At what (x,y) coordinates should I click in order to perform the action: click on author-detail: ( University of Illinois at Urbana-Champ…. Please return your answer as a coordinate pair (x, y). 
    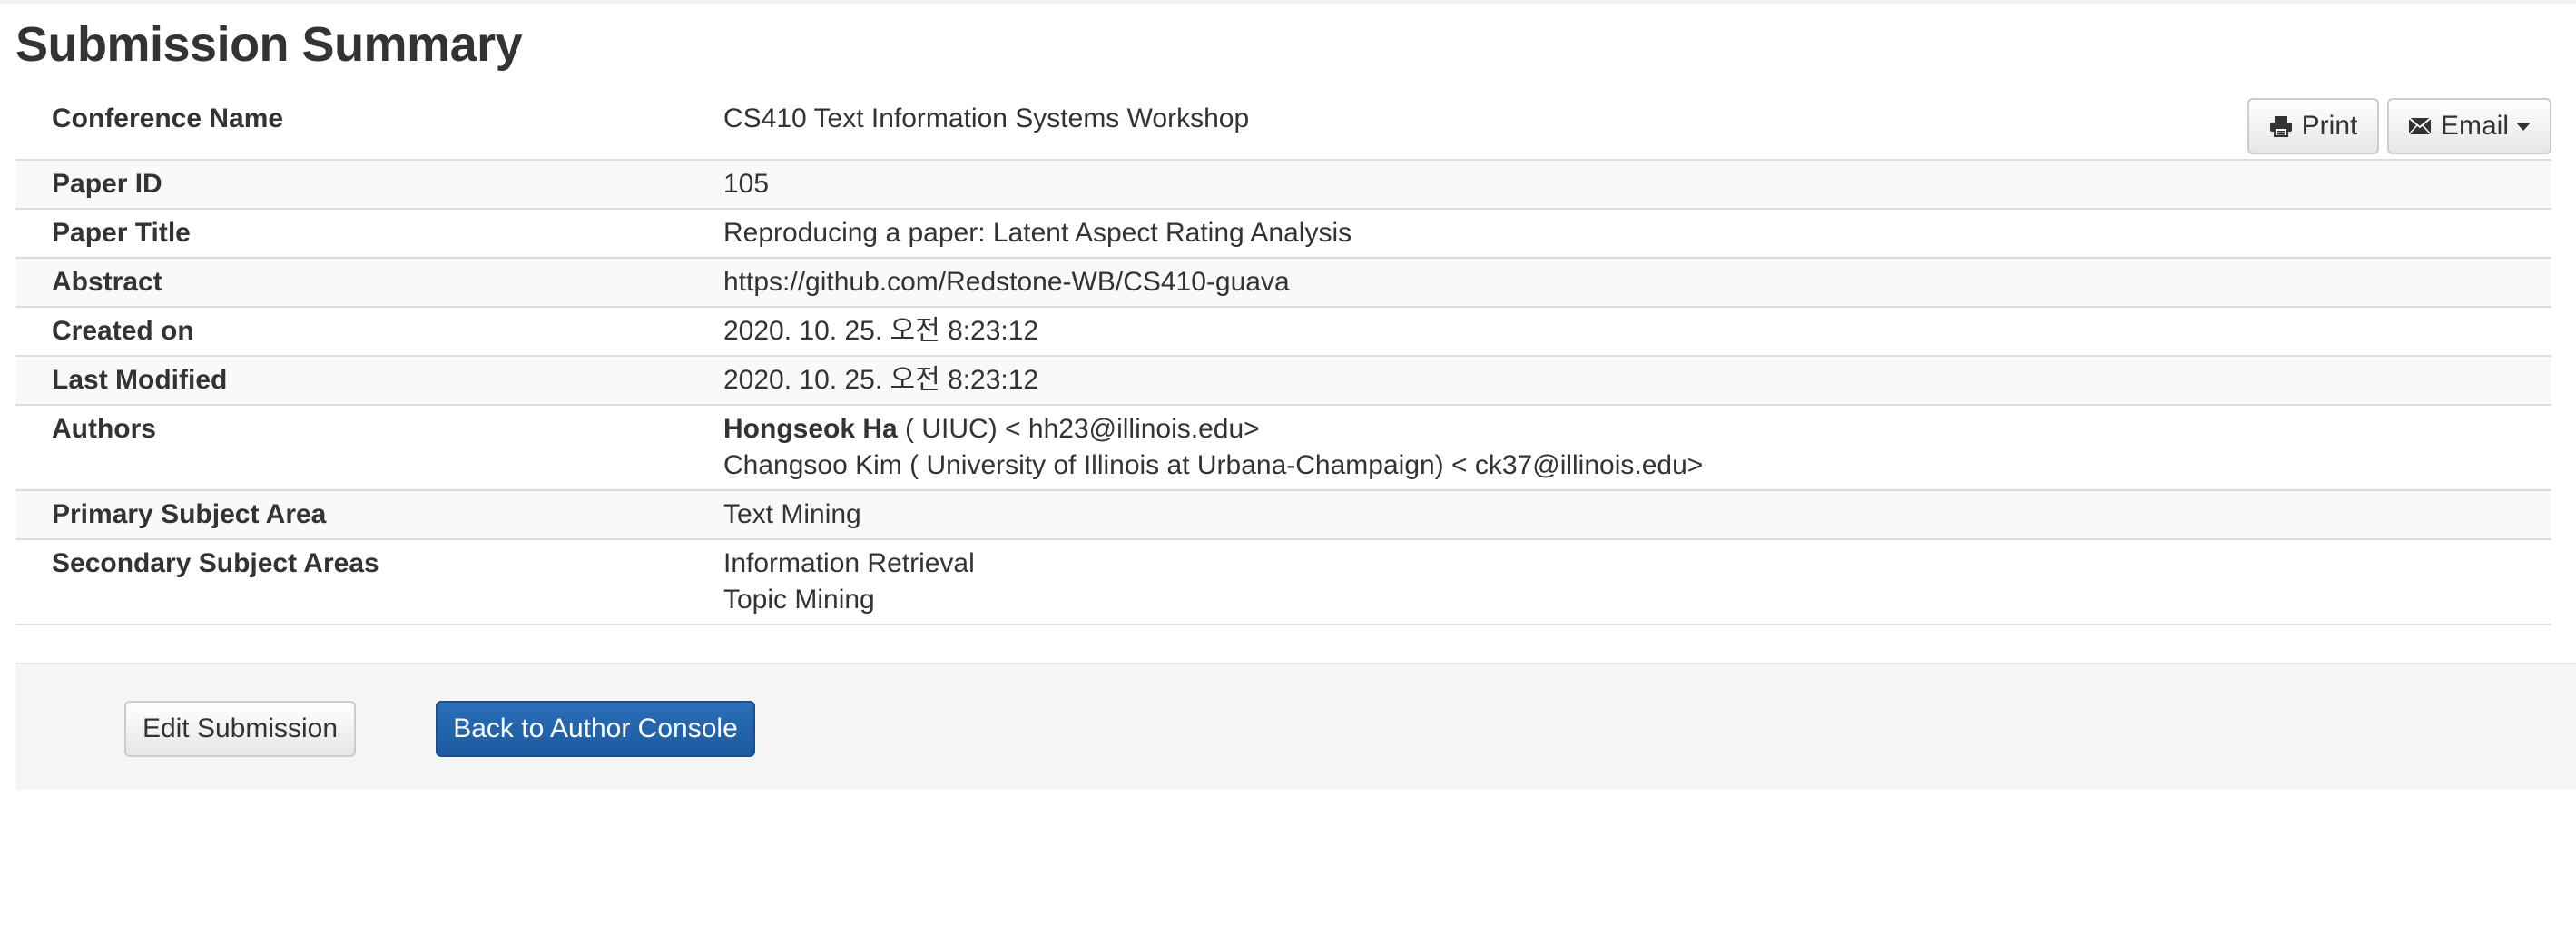
    Looking at the image, I should click on (1302, 465).